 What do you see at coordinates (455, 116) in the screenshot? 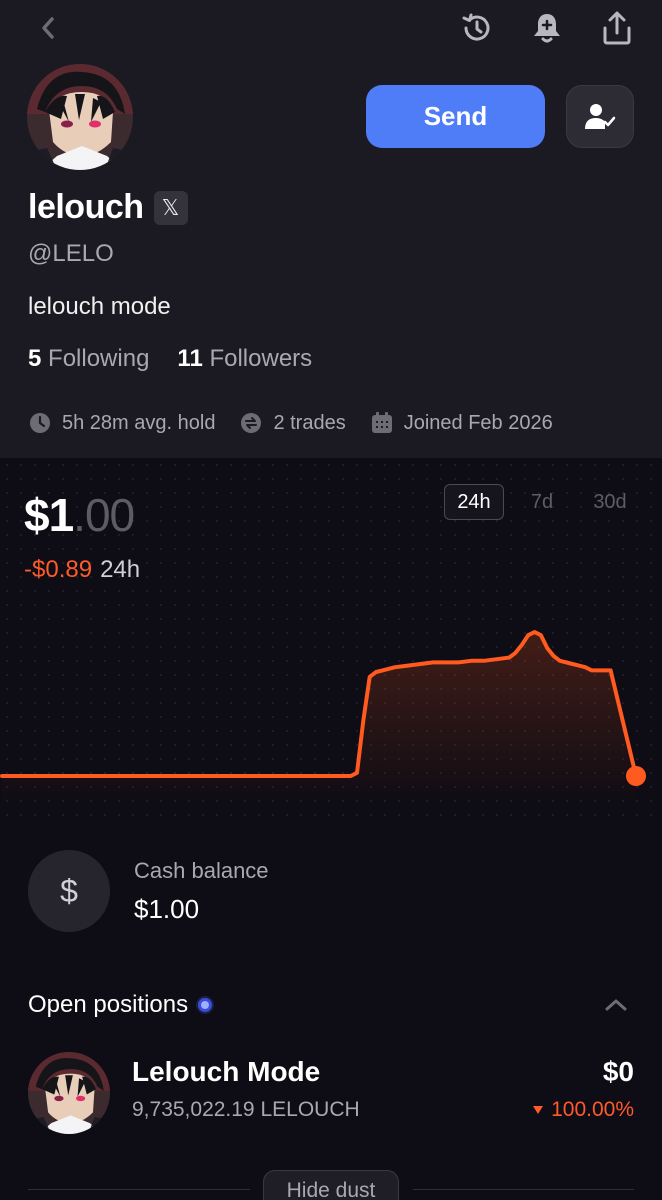
I see `send-button: Send` at bounding box center [455, 116].